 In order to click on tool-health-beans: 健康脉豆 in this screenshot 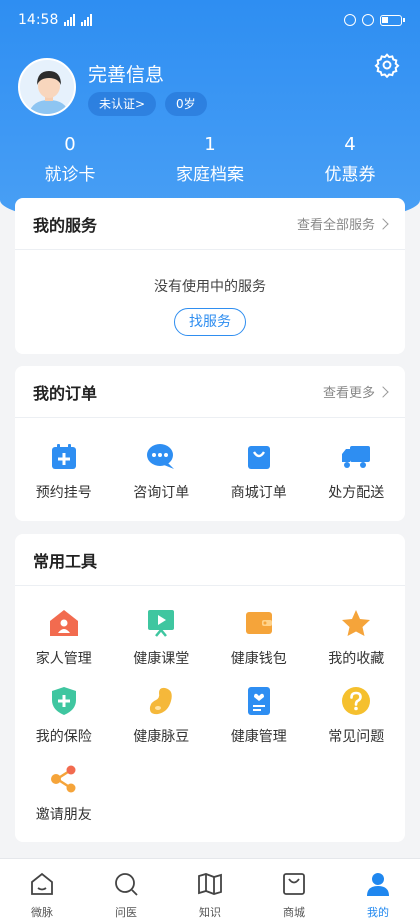, I will do `click(162, 725)`.